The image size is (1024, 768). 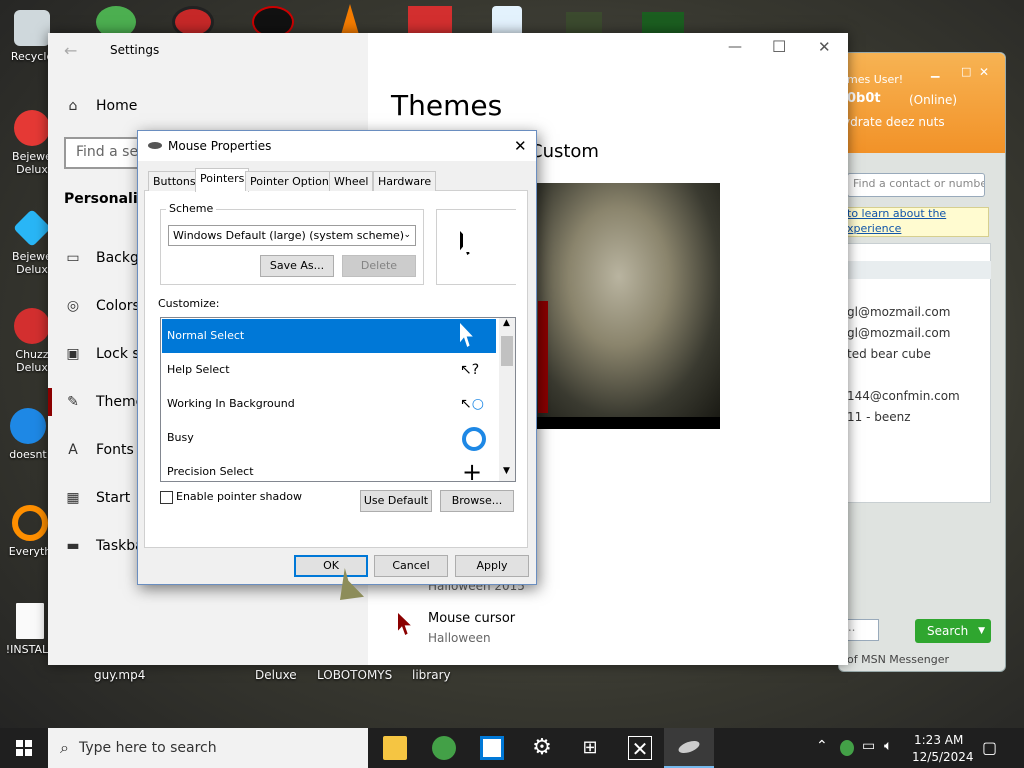 What do you see at coordinates (943, 757) in the screenshot?
I see `clock-date: 12/5/2024` at bounding box center [943, 757].